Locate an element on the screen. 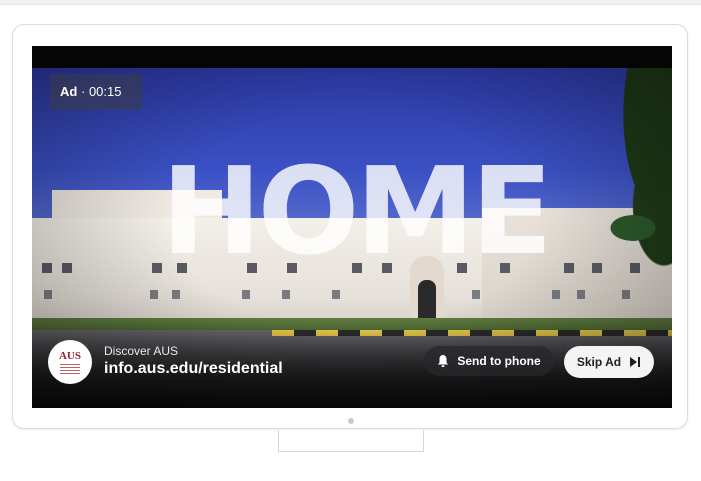 The image size is (701, 481). advertiser-url: info.aus.edu/residential is located at coordinates (193, 369).